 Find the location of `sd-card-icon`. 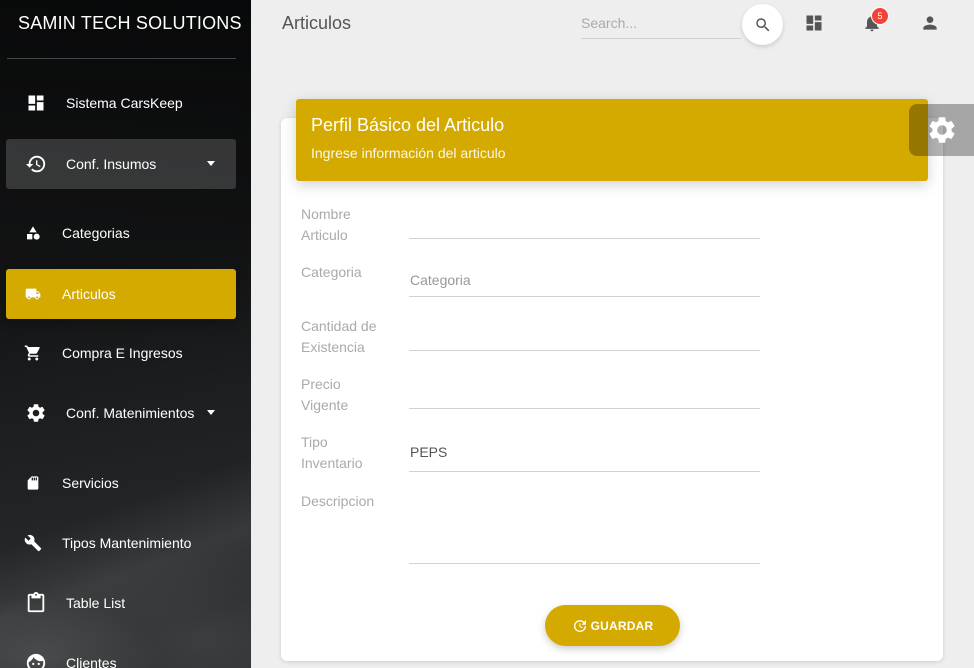

sd-card-icon is located at coordinates (33, 483).